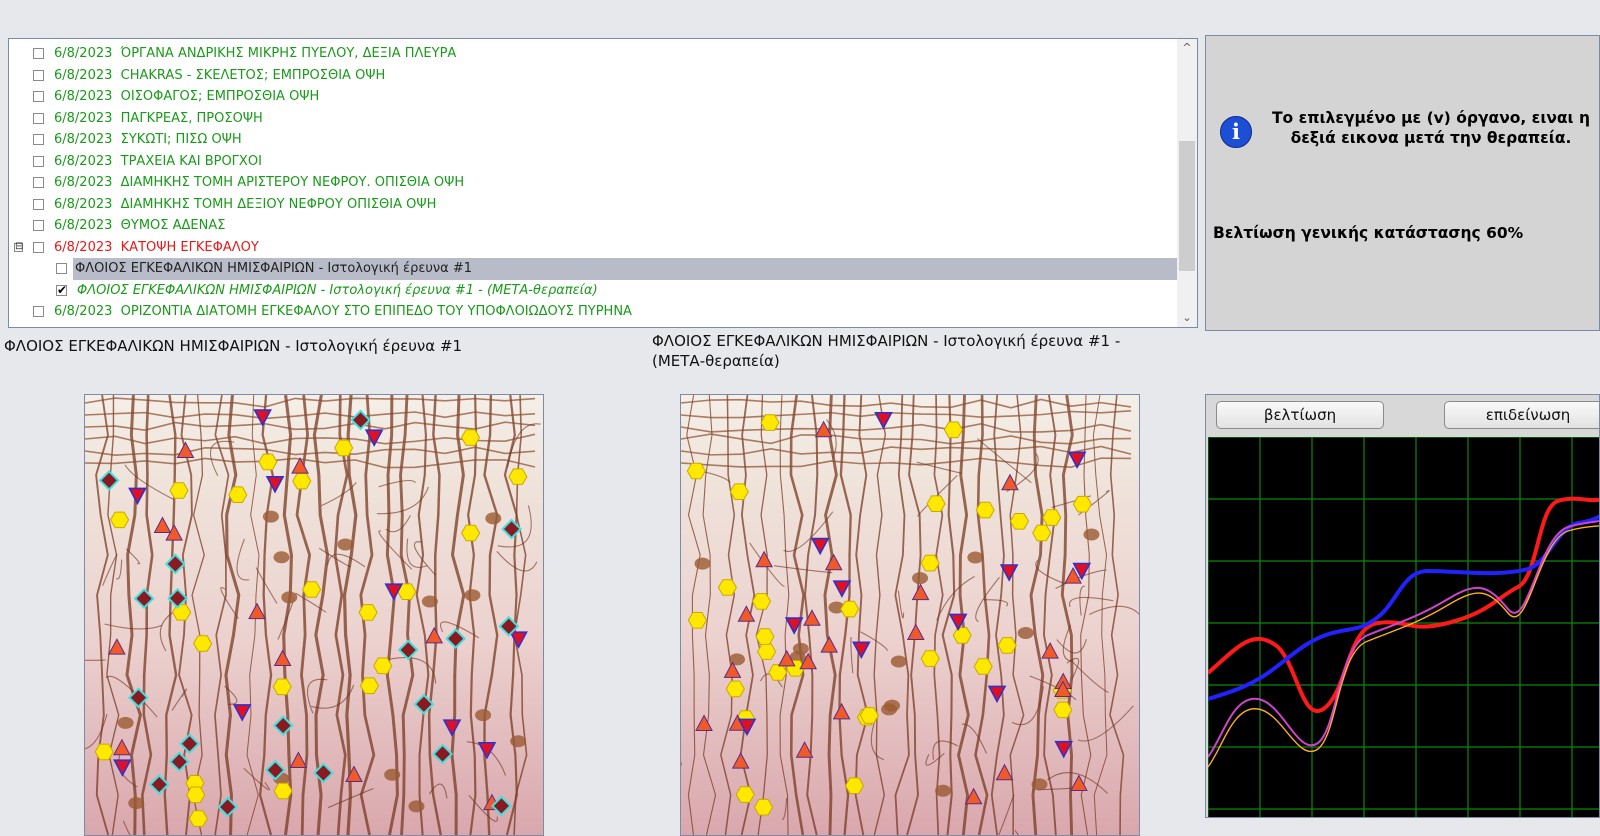  What do you see at coordinates (1187, 318) in the screenshot?
I see `scroll-down-icon: ⌄` at bounding box center [1187, 318].